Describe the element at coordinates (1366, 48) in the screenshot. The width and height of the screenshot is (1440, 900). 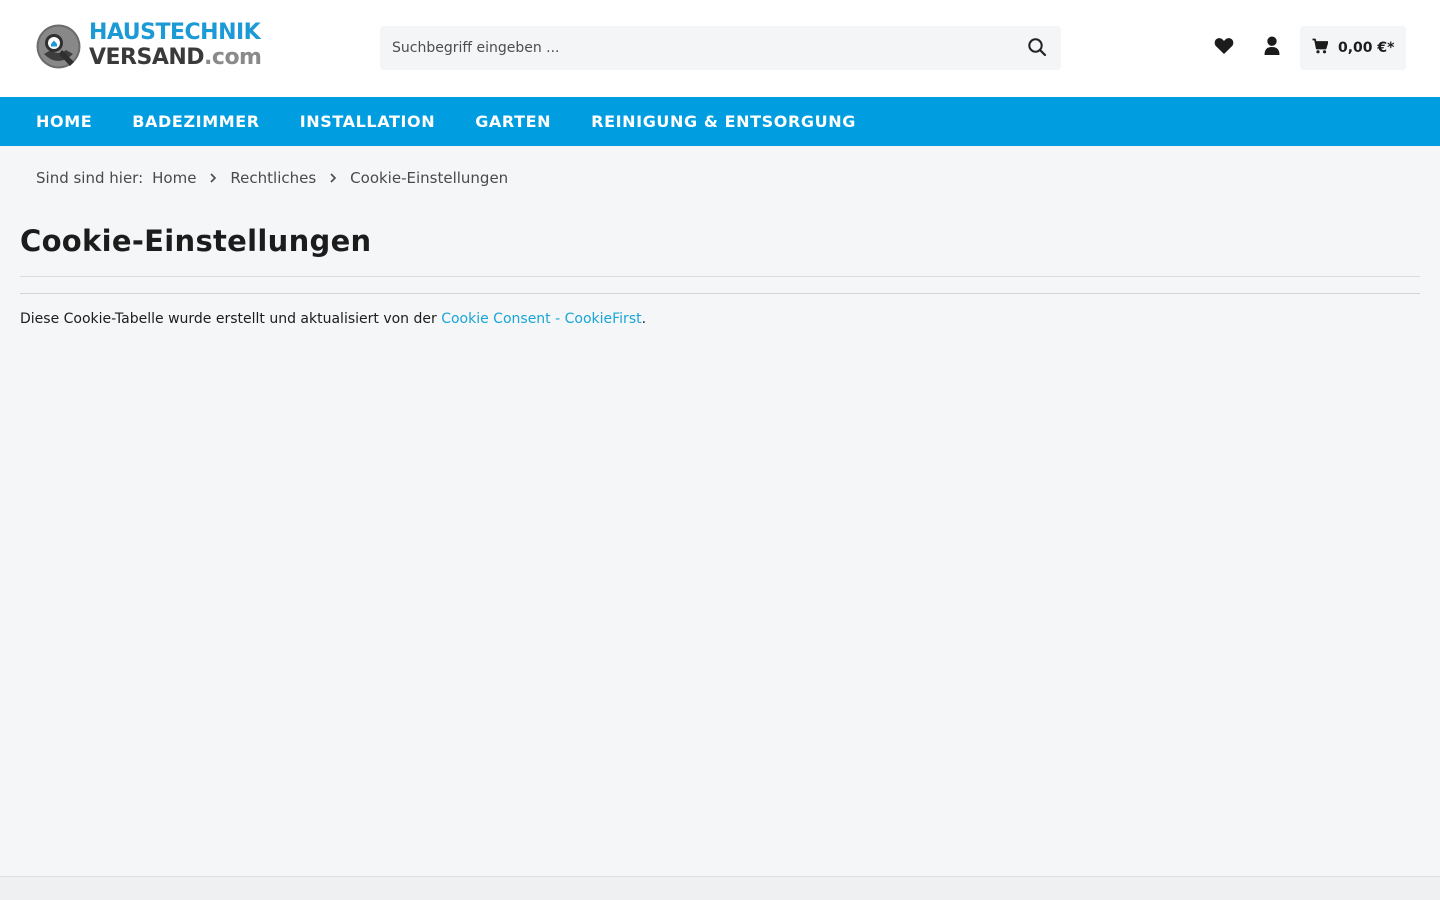
I see `cart-amount: 0,00 €*` at that location.